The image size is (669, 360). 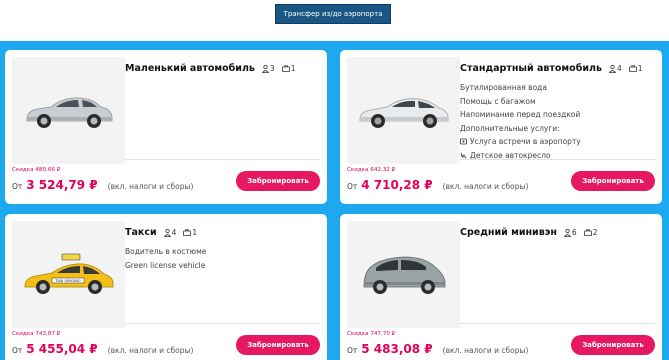 I want to click on feature-item: Напоминание перед поездкой, so click(x=520, y=114).